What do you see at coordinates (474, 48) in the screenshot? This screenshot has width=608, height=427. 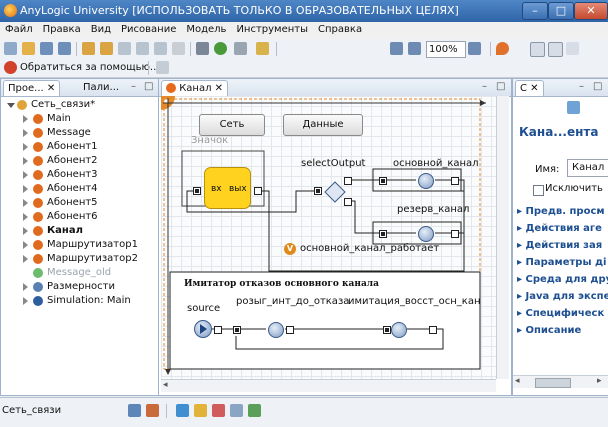 I see `zoom-in-icon` at bounding box center [474, 48].